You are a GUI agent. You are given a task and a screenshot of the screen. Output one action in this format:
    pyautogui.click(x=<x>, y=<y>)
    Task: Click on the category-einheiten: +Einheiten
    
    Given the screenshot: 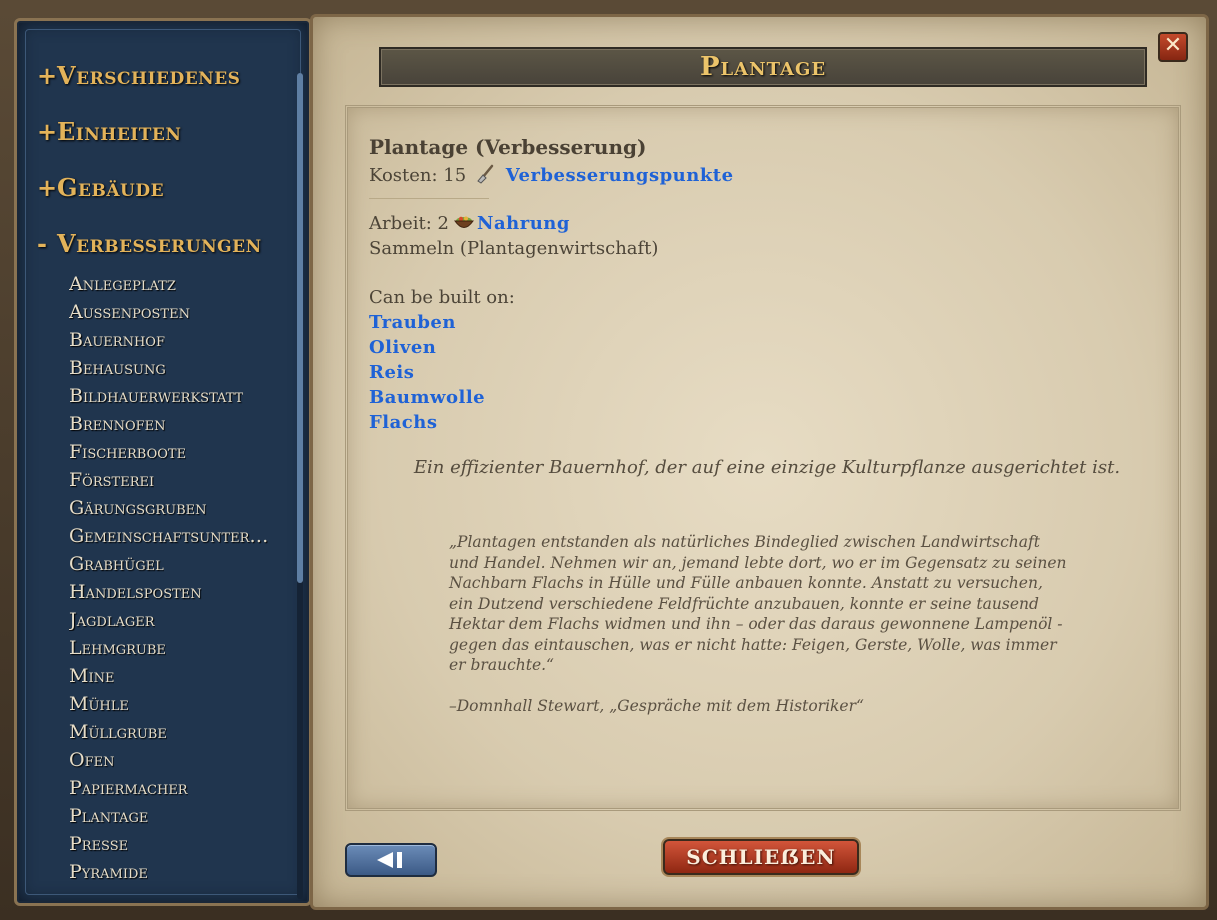 What is the action you would take?
    pyautogui.click(x=109, y=131)
    